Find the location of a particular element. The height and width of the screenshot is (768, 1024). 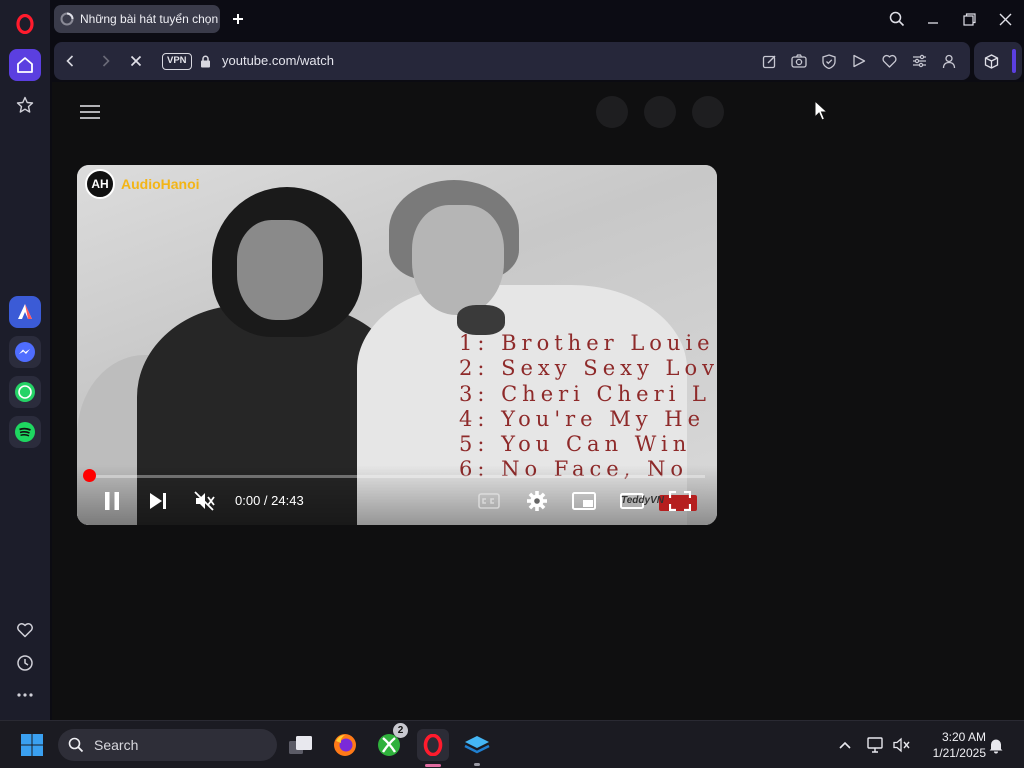

network-icon is located at coordinates (876, 745).